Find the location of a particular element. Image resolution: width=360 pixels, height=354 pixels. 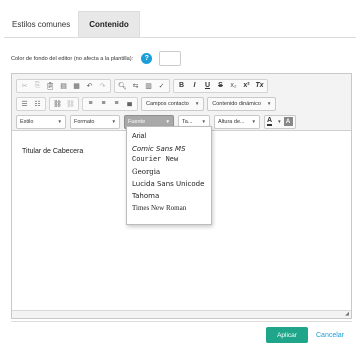

list-group: ☰ ☷ is located at coordinates (31, 103).